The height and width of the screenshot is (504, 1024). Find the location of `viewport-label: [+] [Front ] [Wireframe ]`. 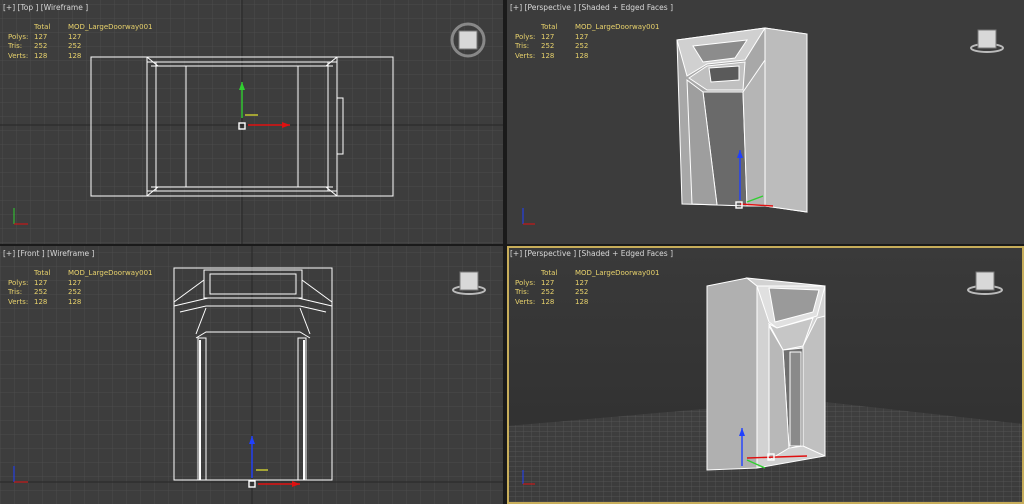

viewport-label: [+] [Front ] [Wireframe ] is located at coordinates (48, 253).